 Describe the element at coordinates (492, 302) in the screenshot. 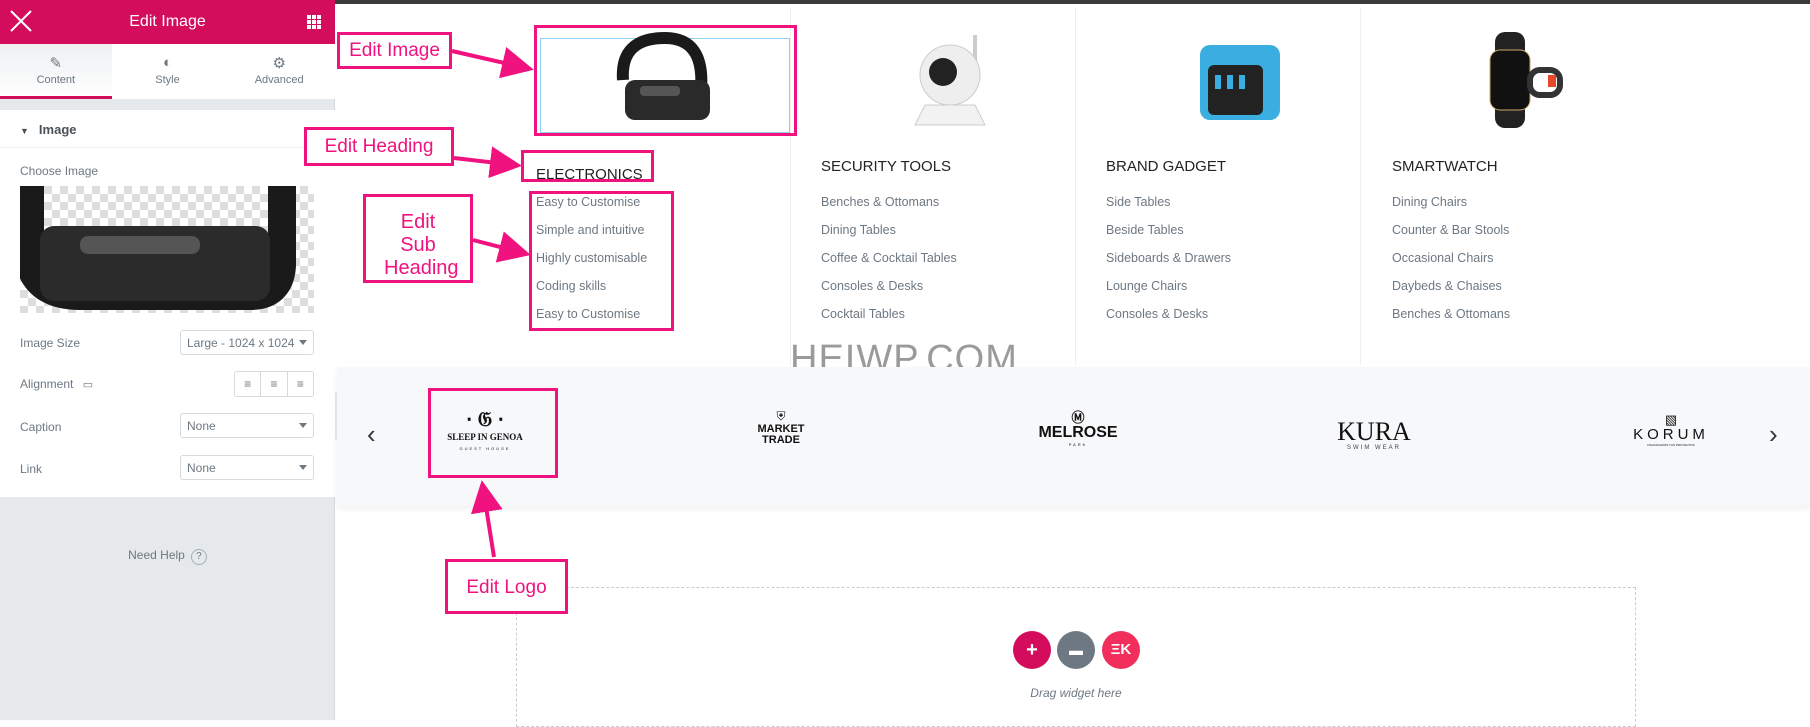

I see `annotation-arrows` at that location.